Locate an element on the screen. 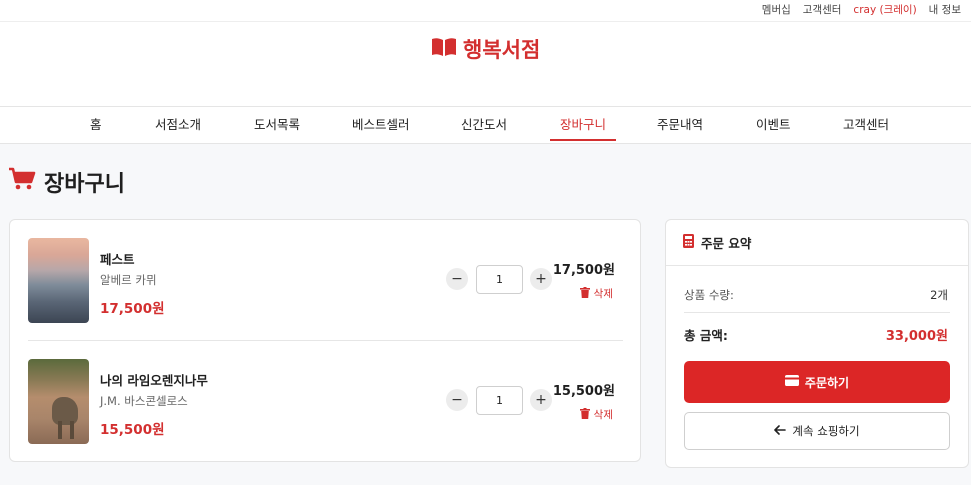 The image size is (971, 485). item-divider is located at coordinates (325, 340).